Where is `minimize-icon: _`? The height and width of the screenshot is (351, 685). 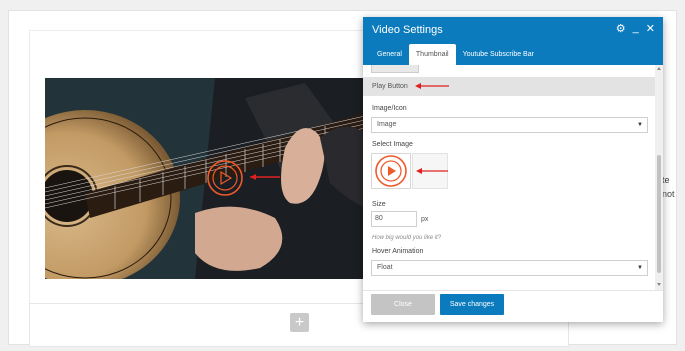 minimize-icon: _ is located at coordinates (636, 28).